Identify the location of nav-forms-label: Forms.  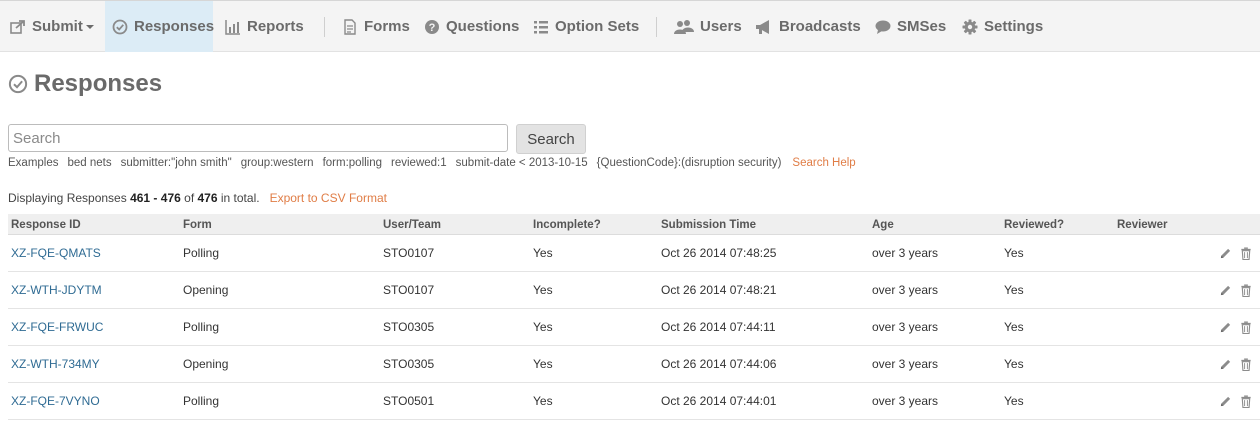
(387, 26).